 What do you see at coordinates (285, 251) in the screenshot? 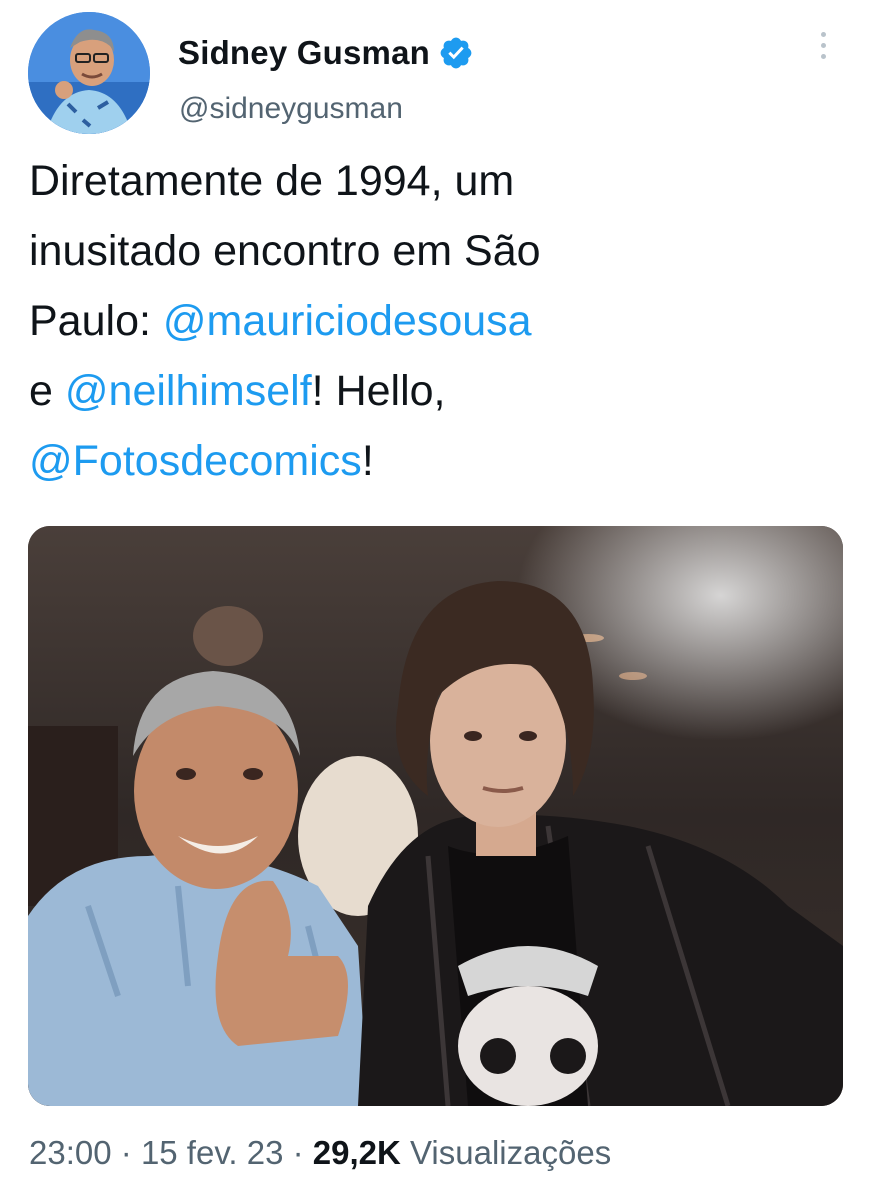
I see `tweet-text-line: inusitado encontro em São` at bounding box center [285, 251].